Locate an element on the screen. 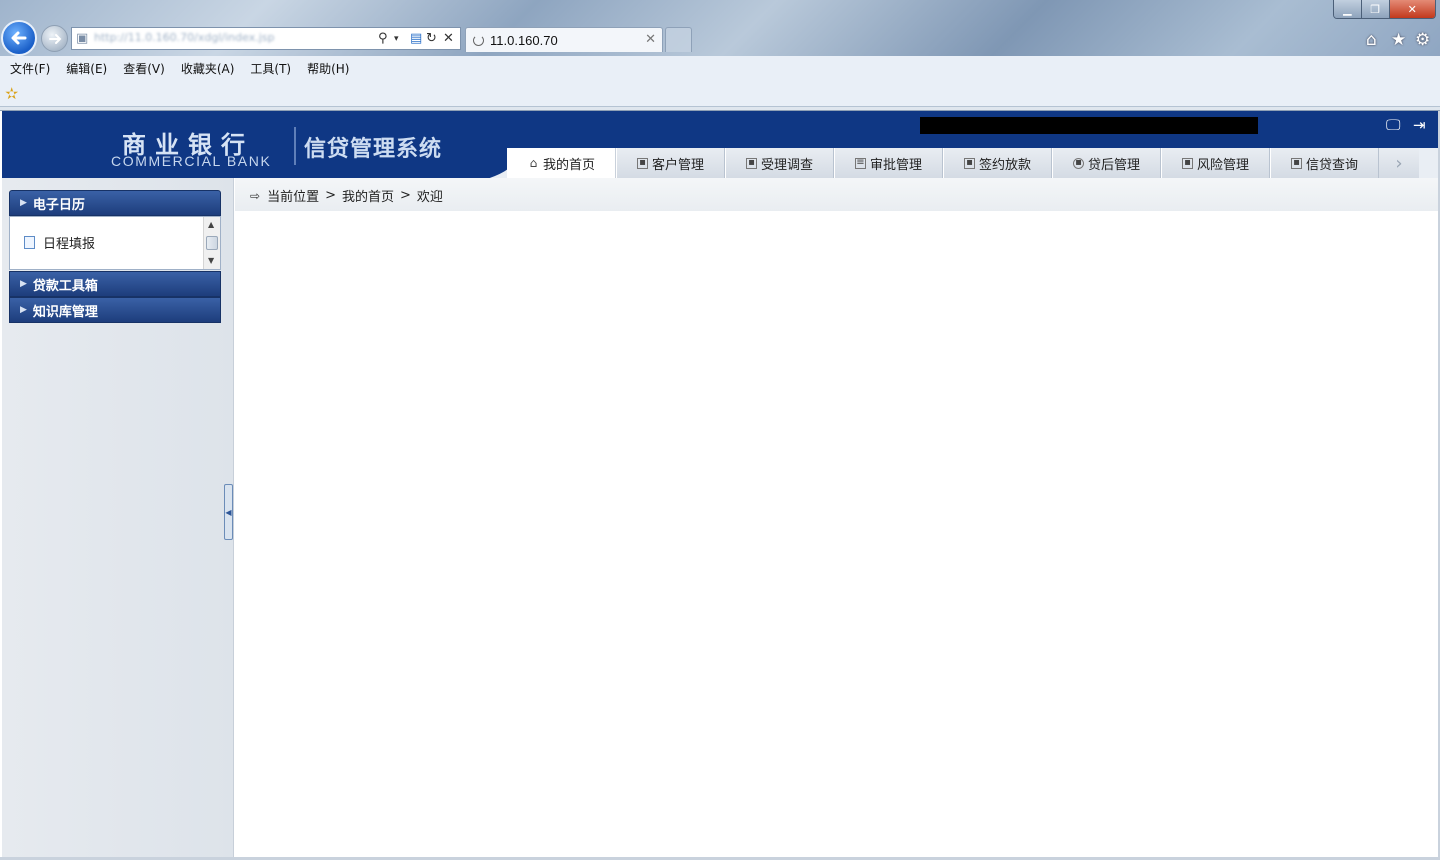 The width and height of the screenshot is (1440, 860). sidebar-scrollbar: ▲ ▼ is located at coordinates (211, 243).